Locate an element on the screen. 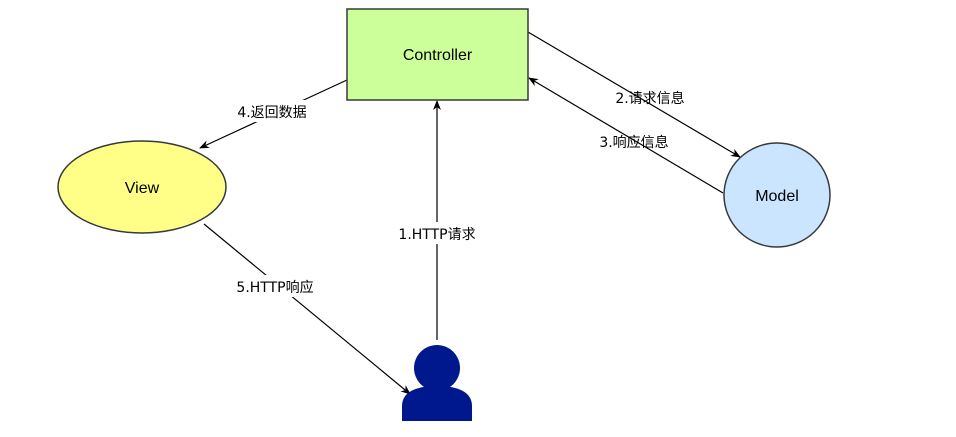 Image resolution: width=956 pixels, height=437 pixels. user-icon is located at coordinates (437, 383).